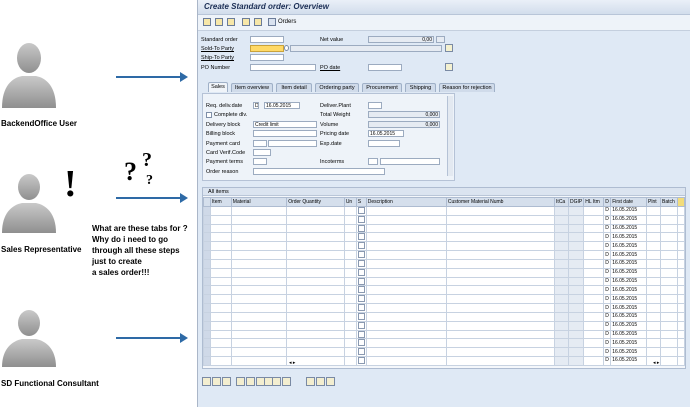 Image resolution: width=690 pixels, height=407 pixels. Describe the element at coordinates (260, 161) in the screenshot. I see `payment-terms-field` at that location.